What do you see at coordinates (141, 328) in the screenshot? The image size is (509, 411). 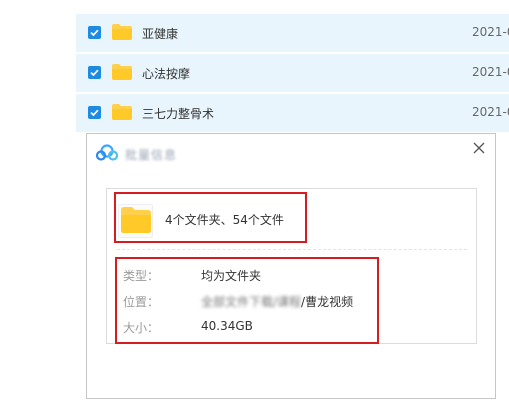 I see `size-label: 大小：` at bounding box center [141, 328].